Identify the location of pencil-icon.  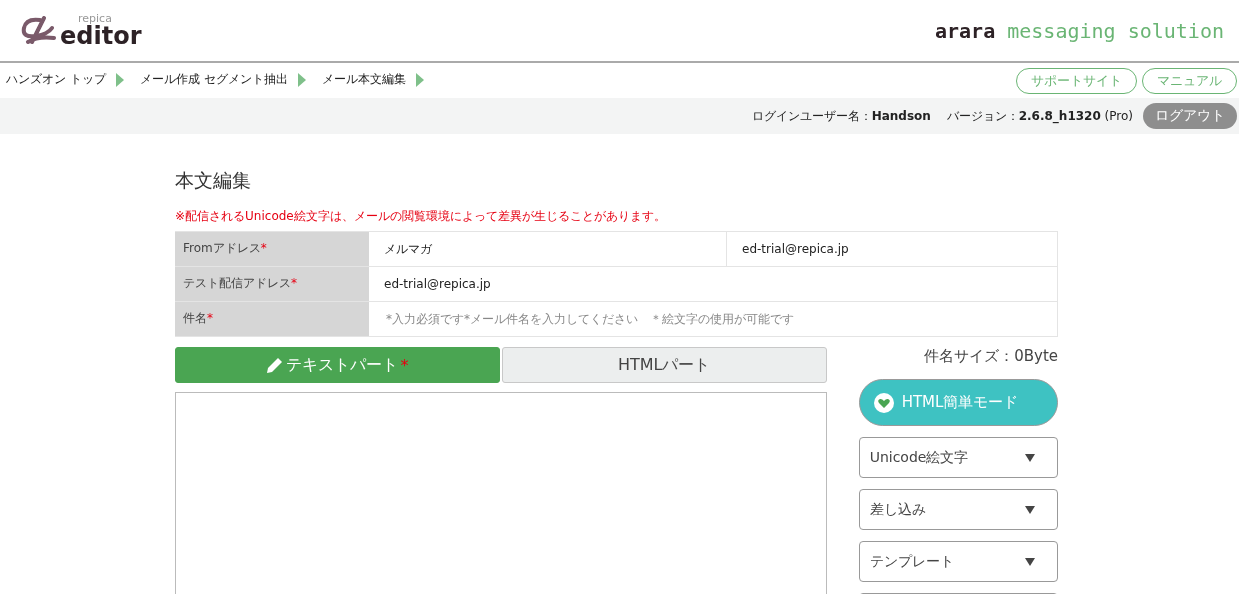
(275, 365).